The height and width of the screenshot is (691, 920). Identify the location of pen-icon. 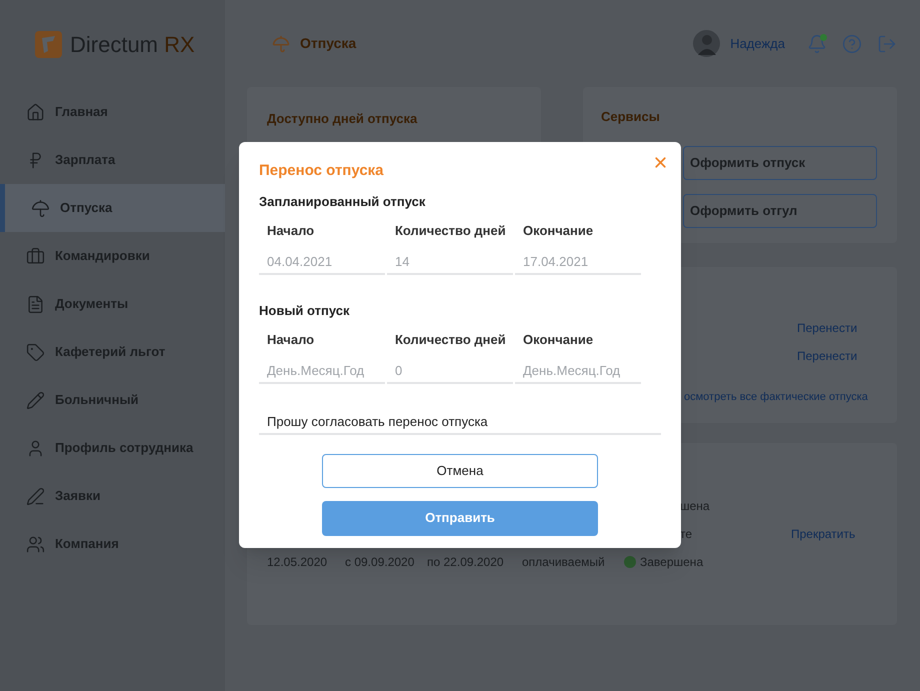
(35, 496).